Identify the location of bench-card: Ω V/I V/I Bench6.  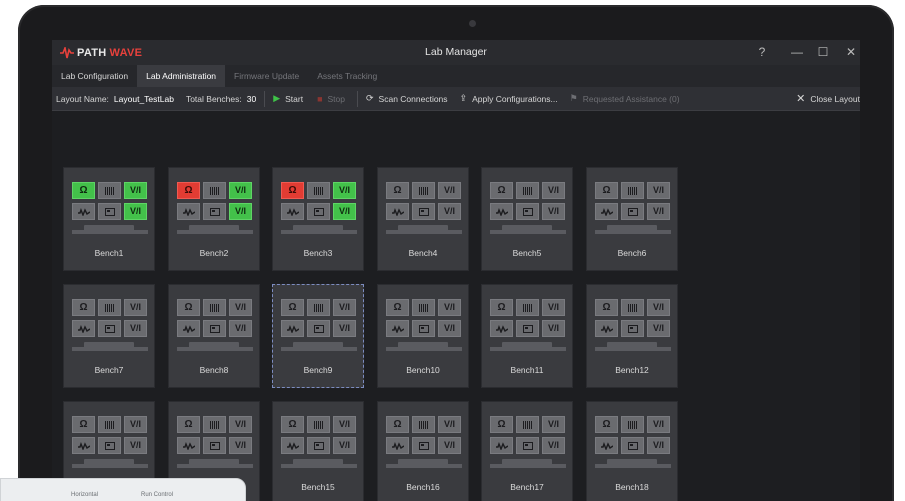
(632, 219).